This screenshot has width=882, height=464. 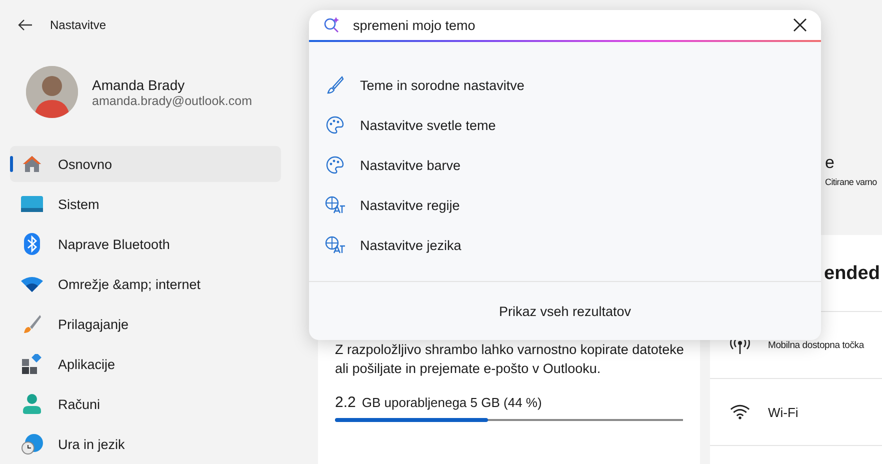 I want to click on sidebar-item: Aplikacije, so click(x=145, y=364).